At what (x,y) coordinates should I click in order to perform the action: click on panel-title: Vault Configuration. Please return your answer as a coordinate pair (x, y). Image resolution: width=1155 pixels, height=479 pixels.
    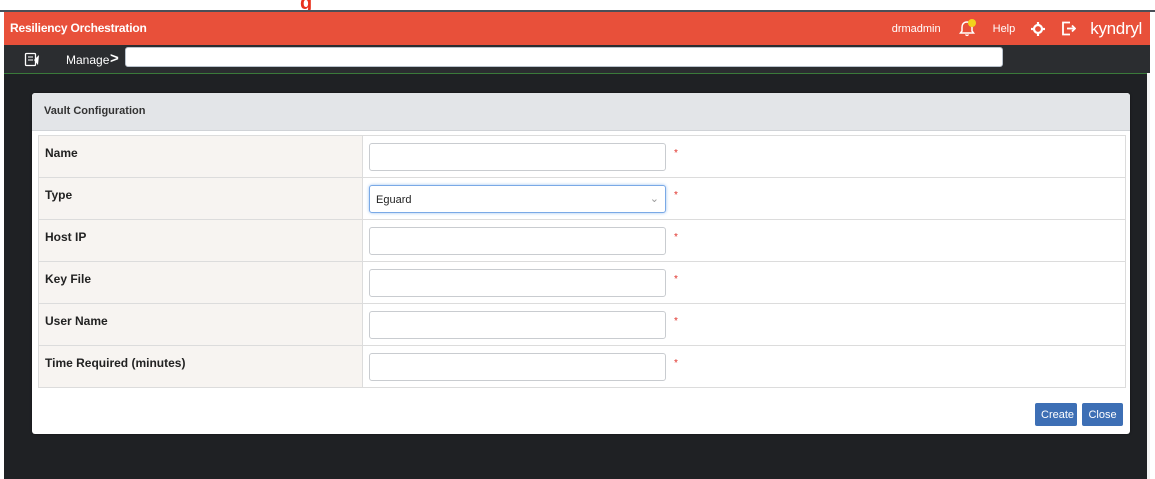
    Looking at the image, I should click on (95, 111).